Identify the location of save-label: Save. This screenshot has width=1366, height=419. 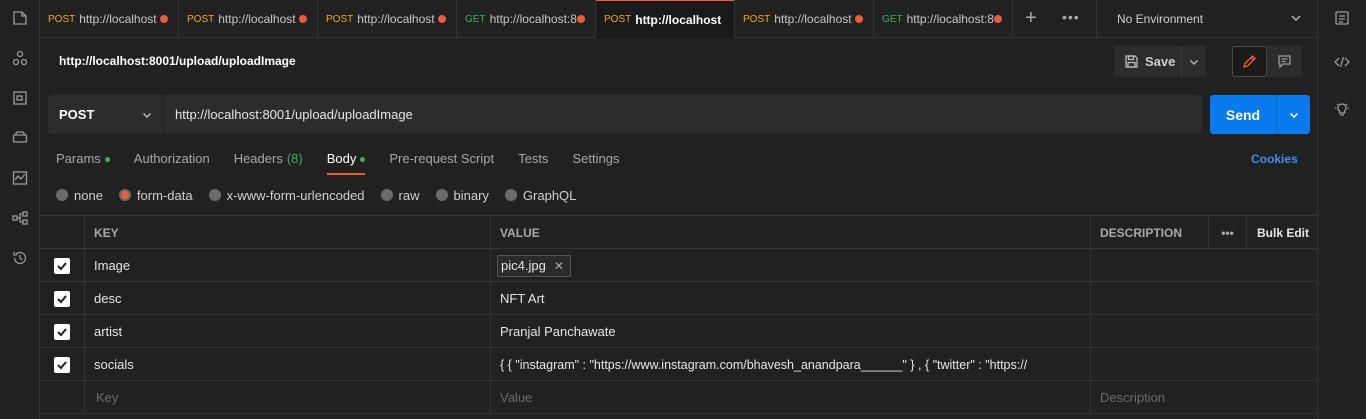
(1160, 61).